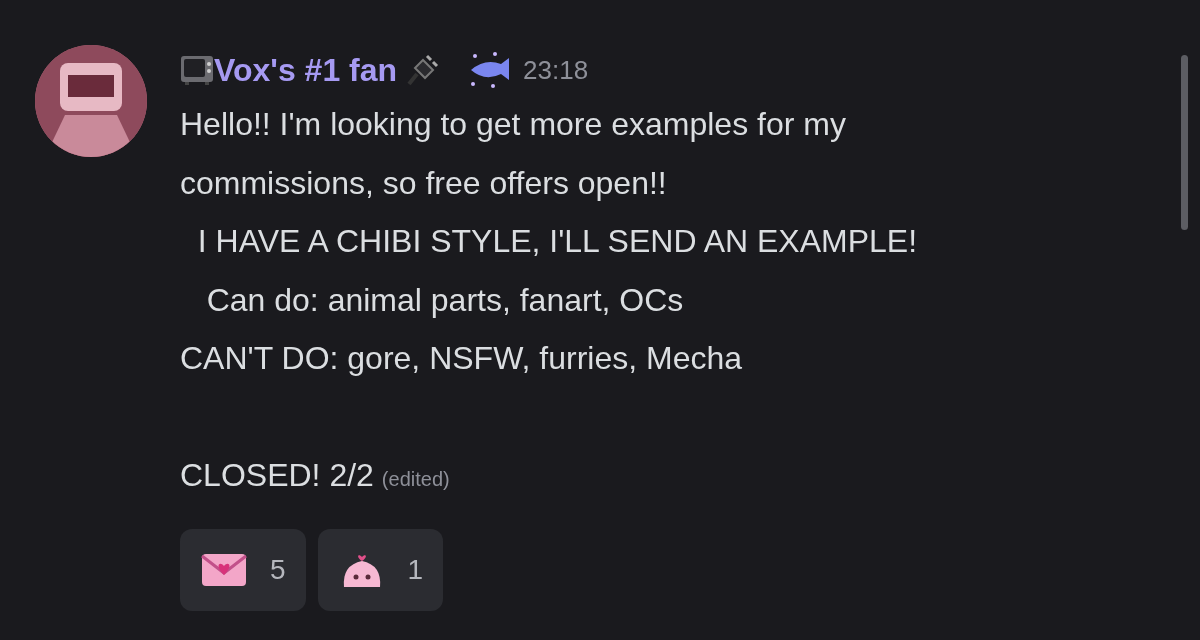  What do you see at coordinates (415, 479) in the screenshot?
I see `edited-label: (edited)` at bounding box center [415, 479].